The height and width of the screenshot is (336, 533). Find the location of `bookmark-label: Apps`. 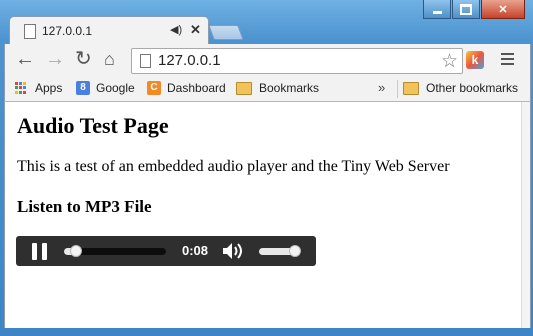

bookmark-label: Apps is located at coordinates (49, 88).